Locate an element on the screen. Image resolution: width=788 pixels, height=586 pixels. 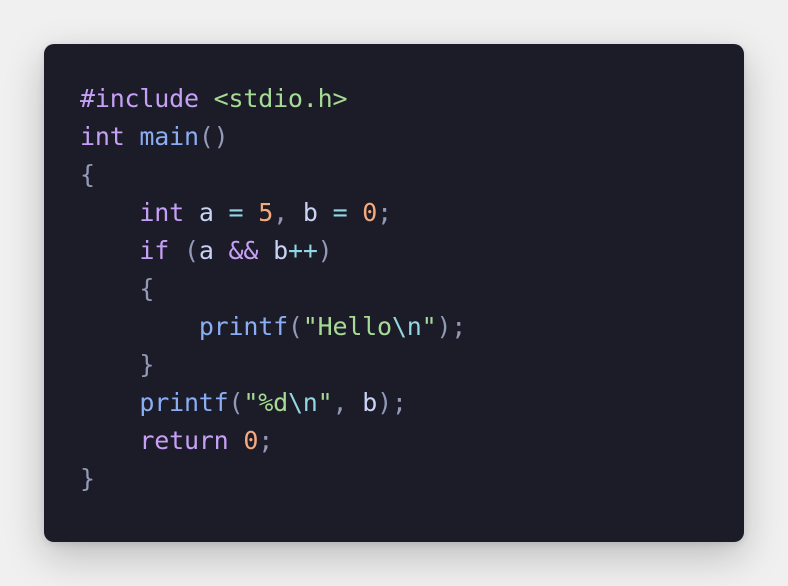
code-line-declaration: int a = 5, b = 0; is located at coordinates (273, 213).